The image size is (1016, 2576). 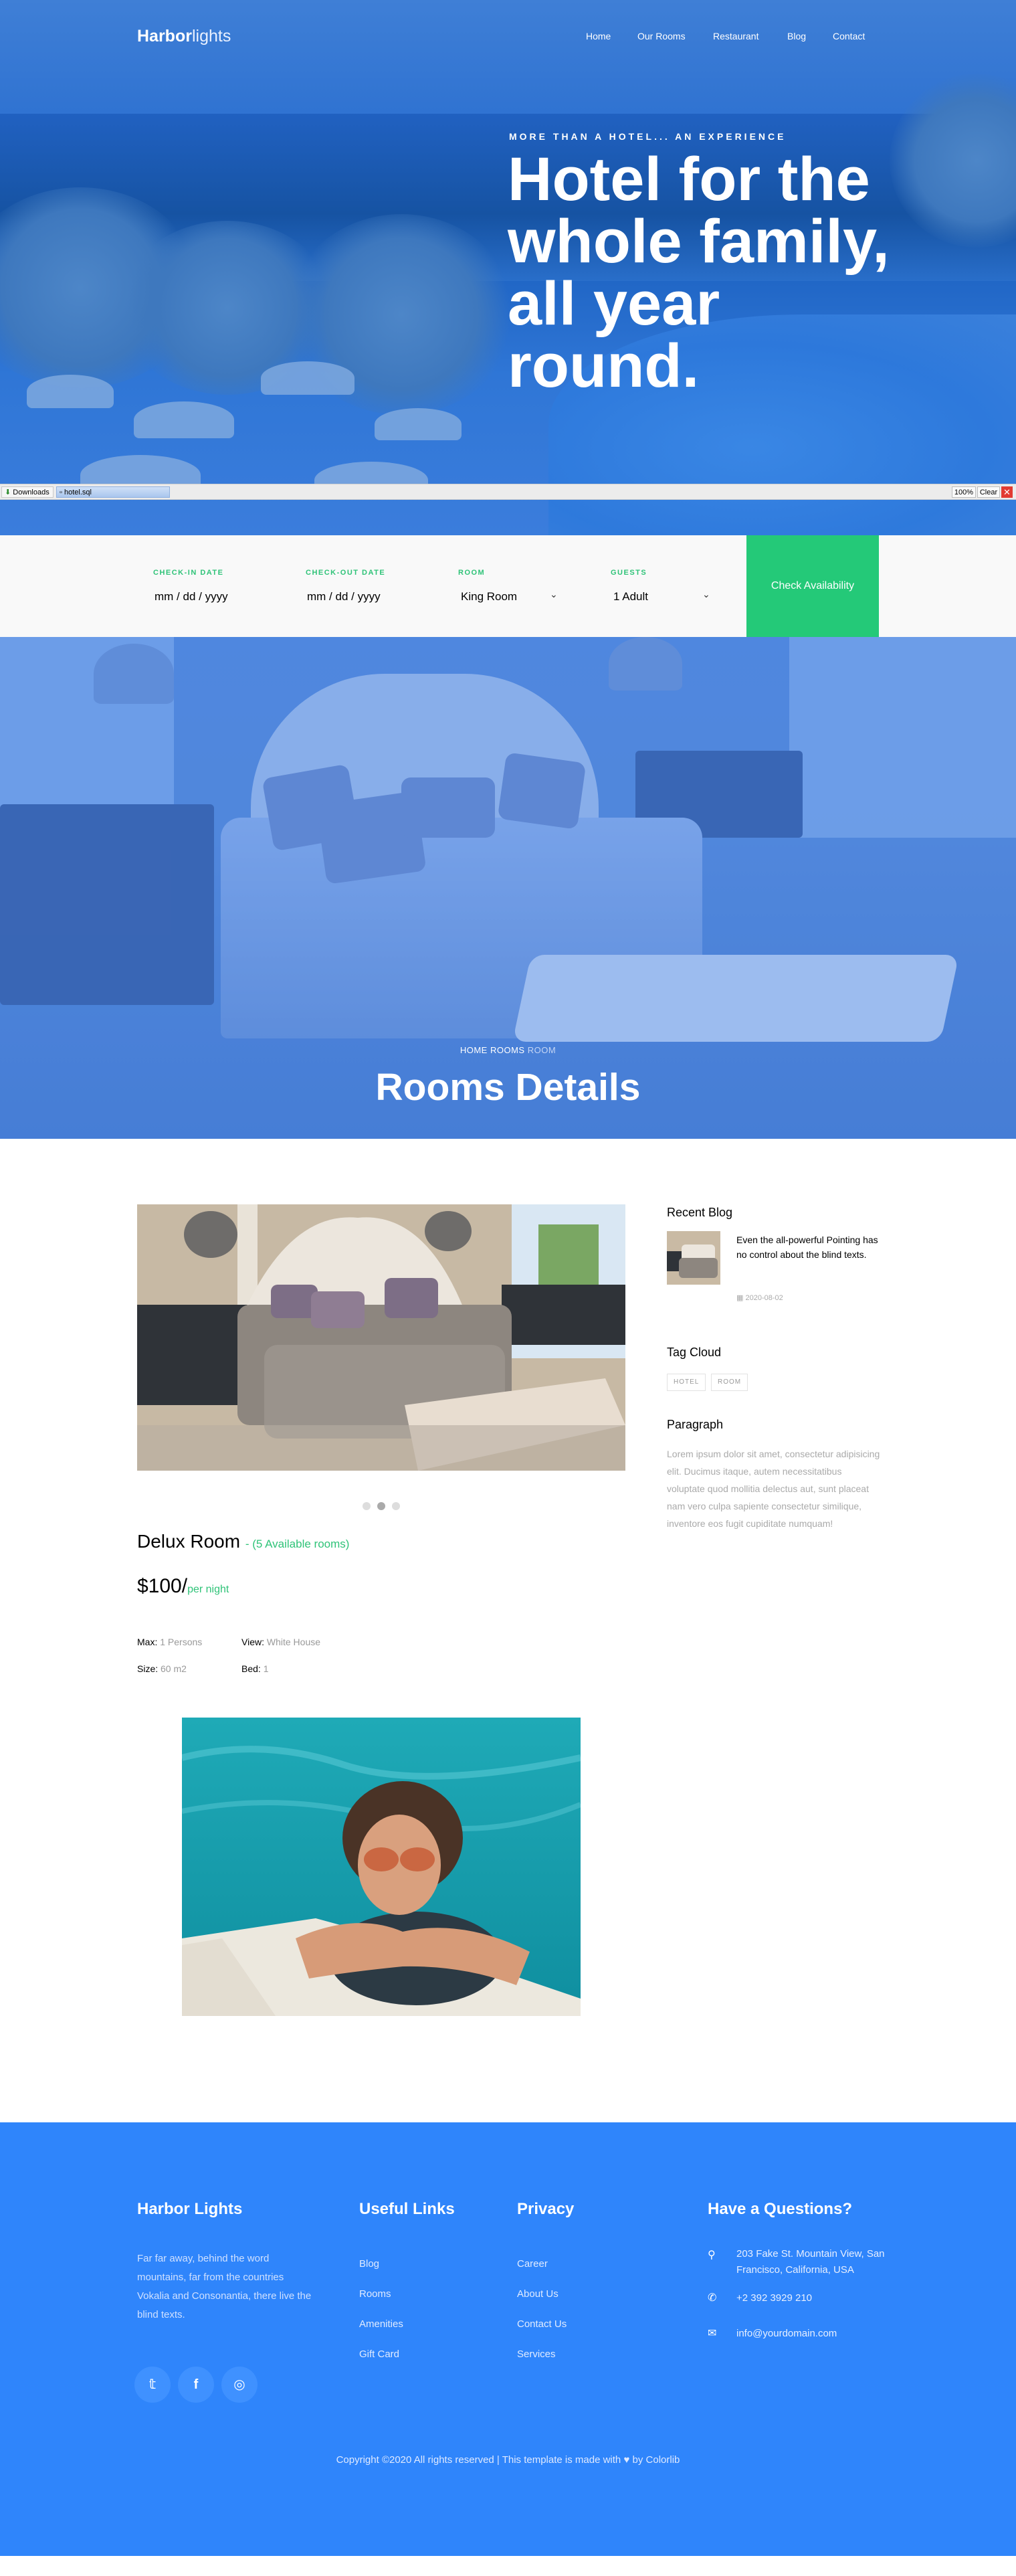 What do you see at coordinates (656, 2460) in the screenshot?
I see `colorlib-link: by Colorlib` at bounding box center [656, 2460].